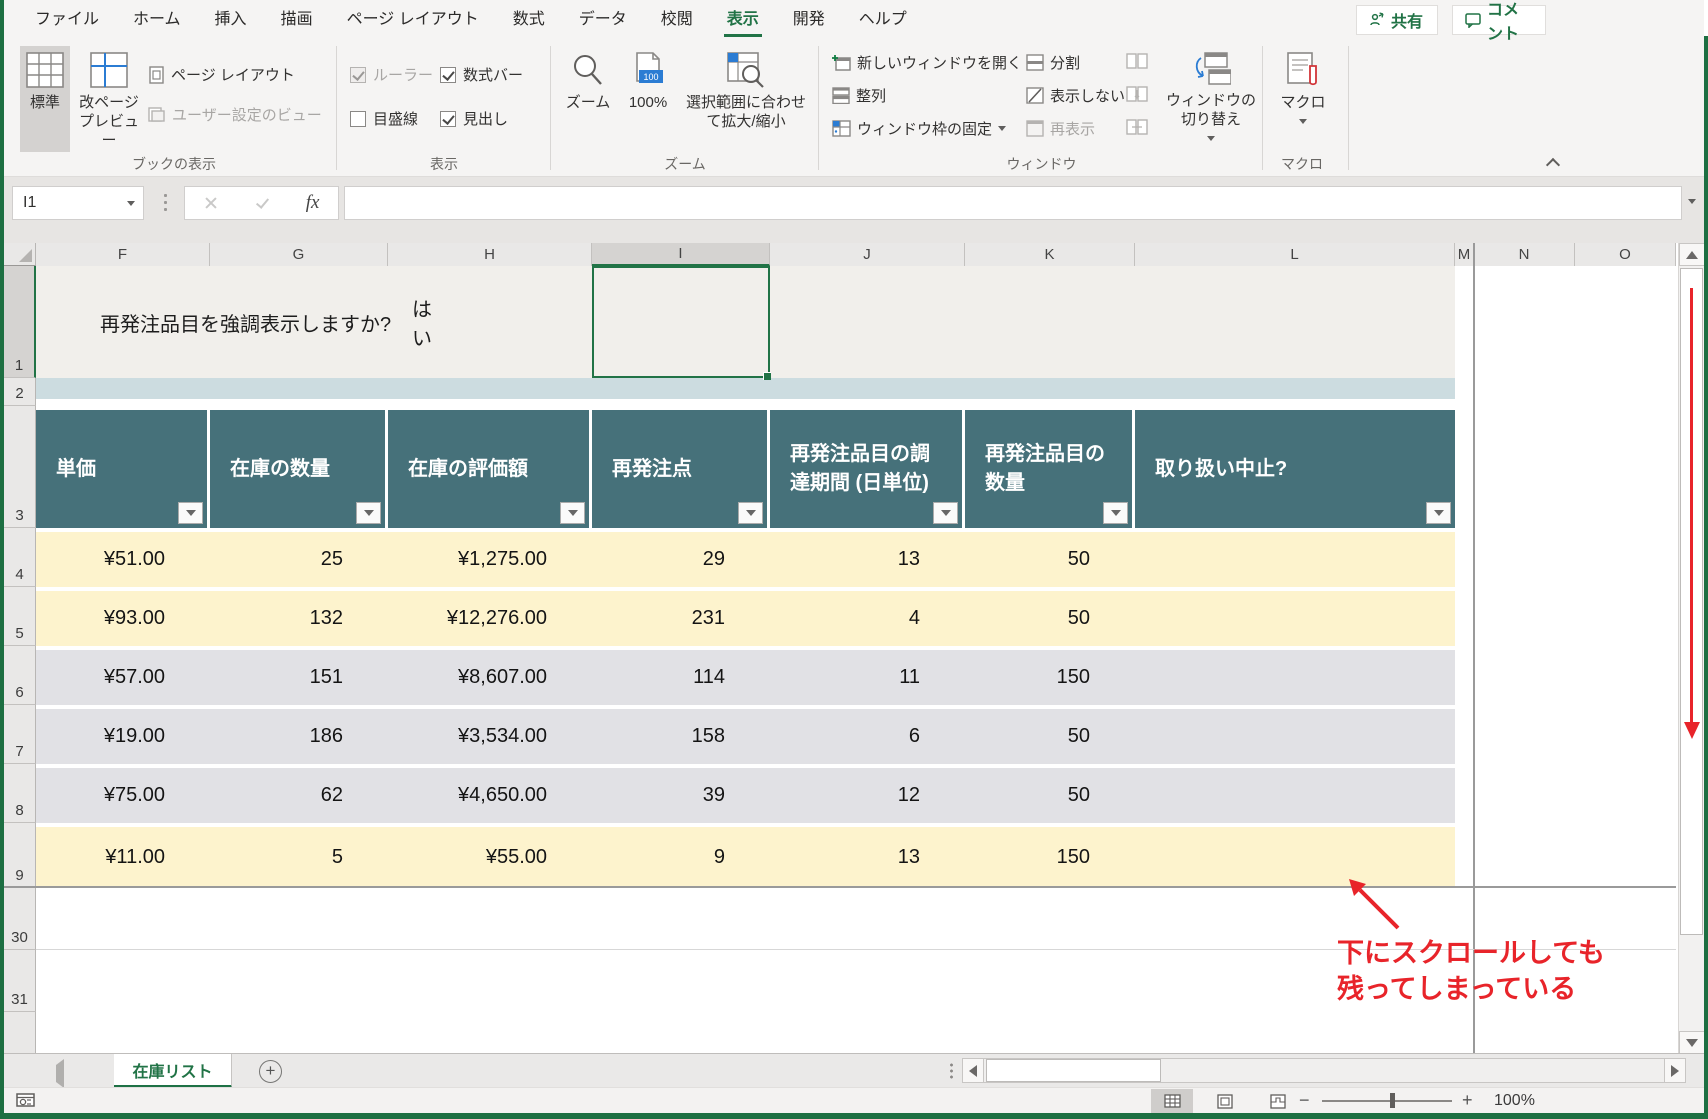 This screenshot has height=1119, width=1708. Describe the element at coordinates (1137, 127) in the screenshot. I see `reset-window-position-icon` at that location.